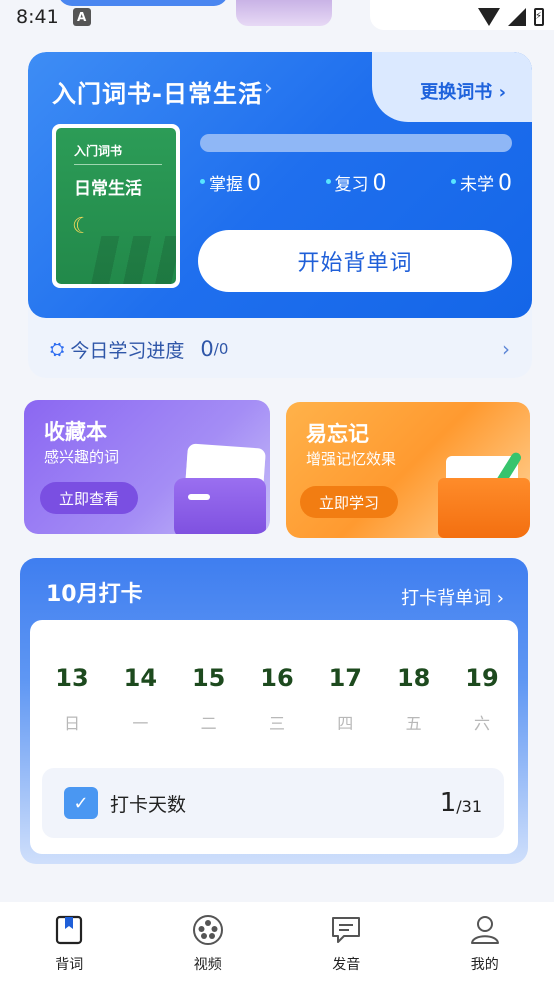 This screenshot has height=986, width=554. What do you see at coordinates (72, 699) in the screenshot?
I see `day-cell: 13 日` at bounding box center [72, 699].